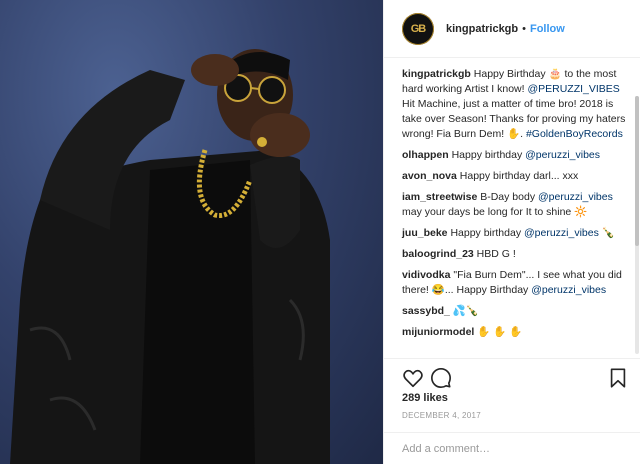  I want to click on post-date: DECEMBER 4, 2017, so click(442, 415).